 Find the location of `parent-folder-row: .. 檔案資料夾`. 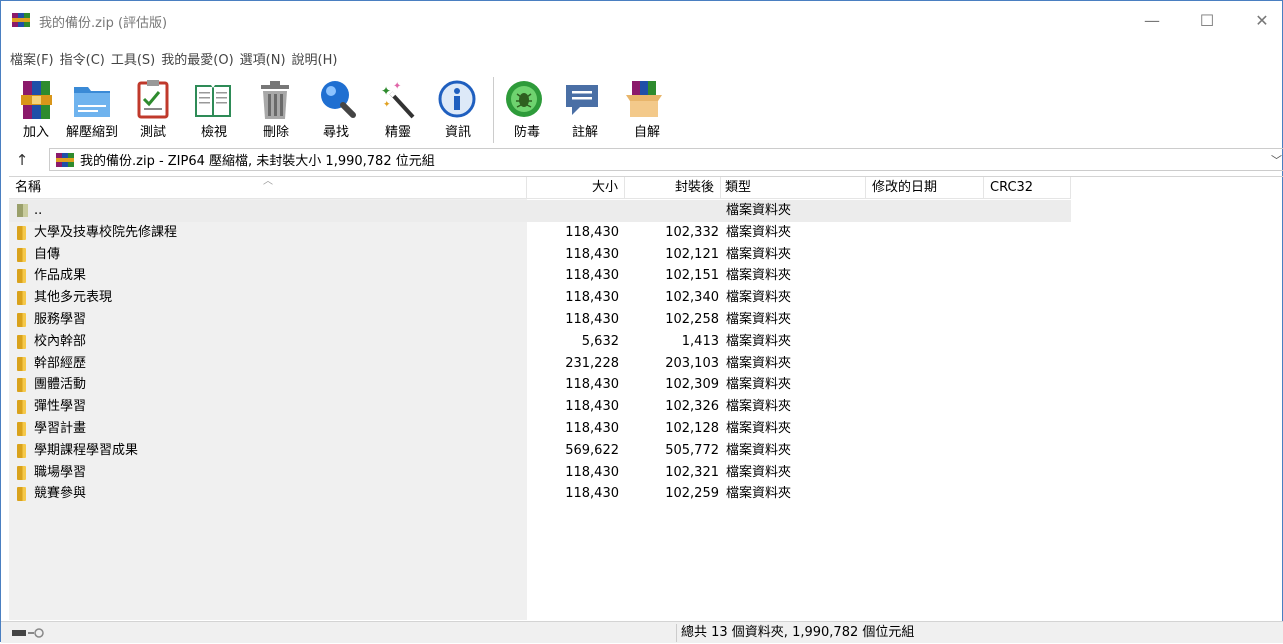

parent-folder-row: .. 檔案資料夾 is located at coordinates (540, 211).